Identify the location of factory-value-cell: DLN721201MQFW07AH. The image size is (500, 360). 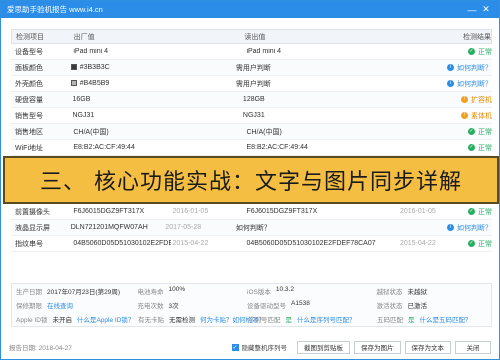
(116, 227).